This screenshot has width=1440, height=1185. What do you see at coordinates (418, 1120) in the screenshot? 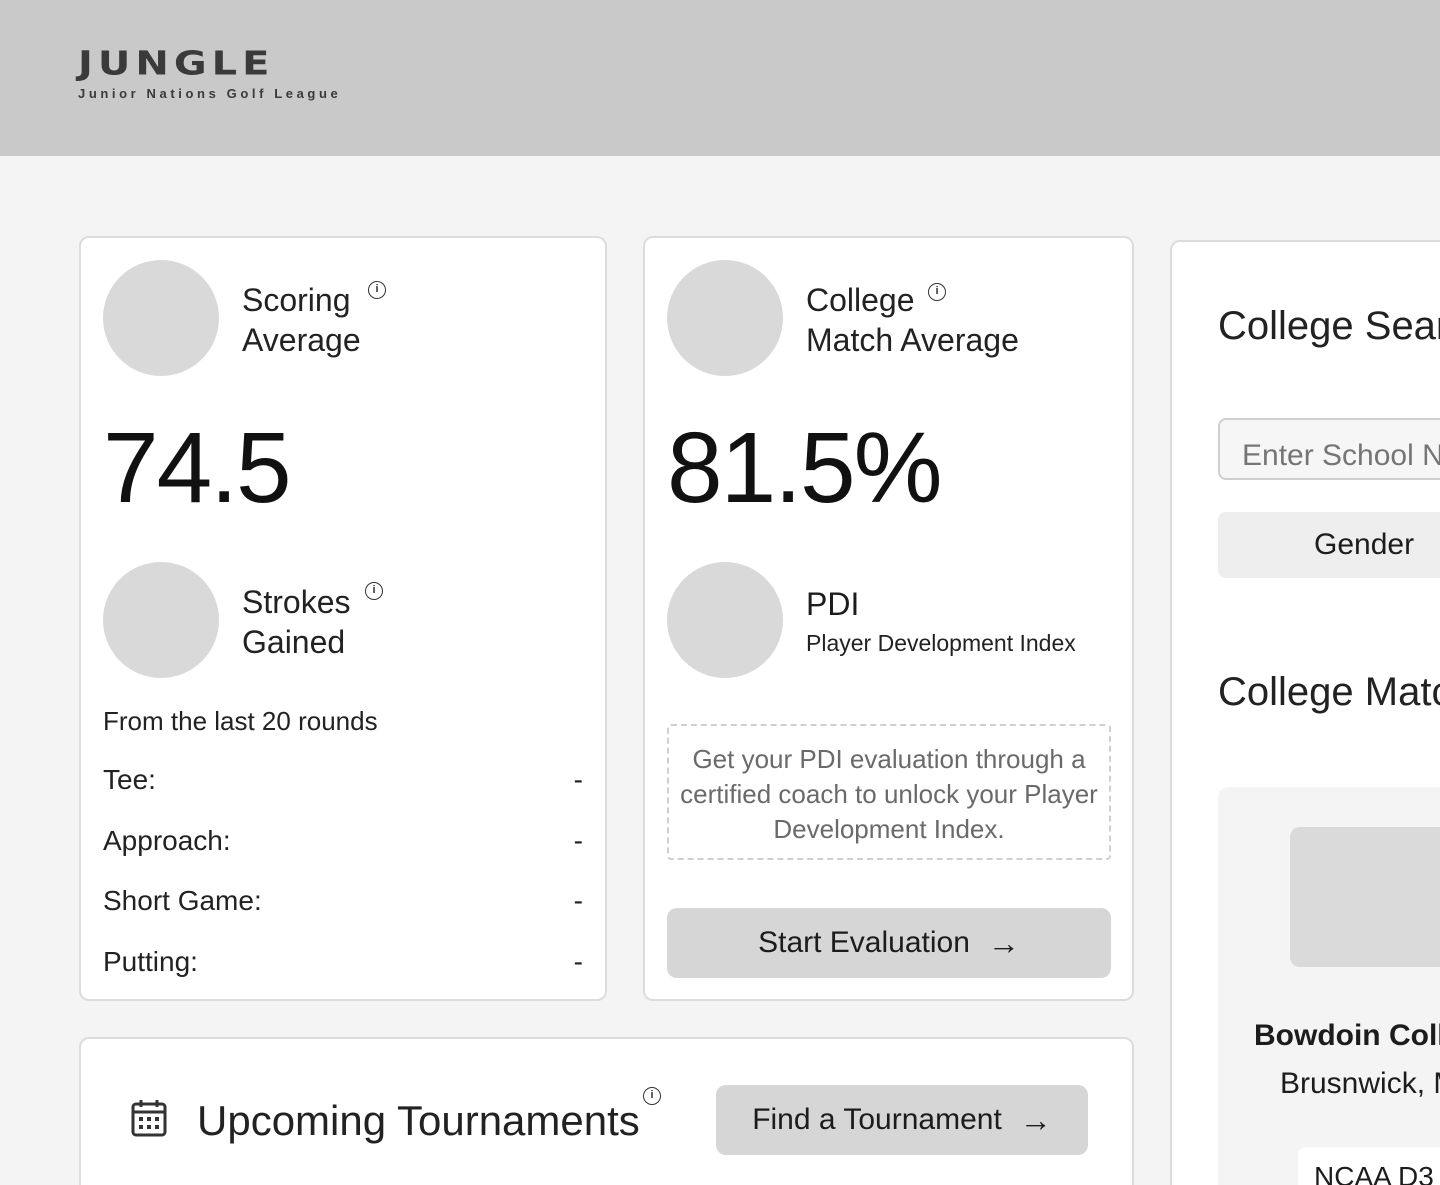
I see `upcoming-tournaments-title: Upcoming Tournaments` at bounding box center [418, 1120].